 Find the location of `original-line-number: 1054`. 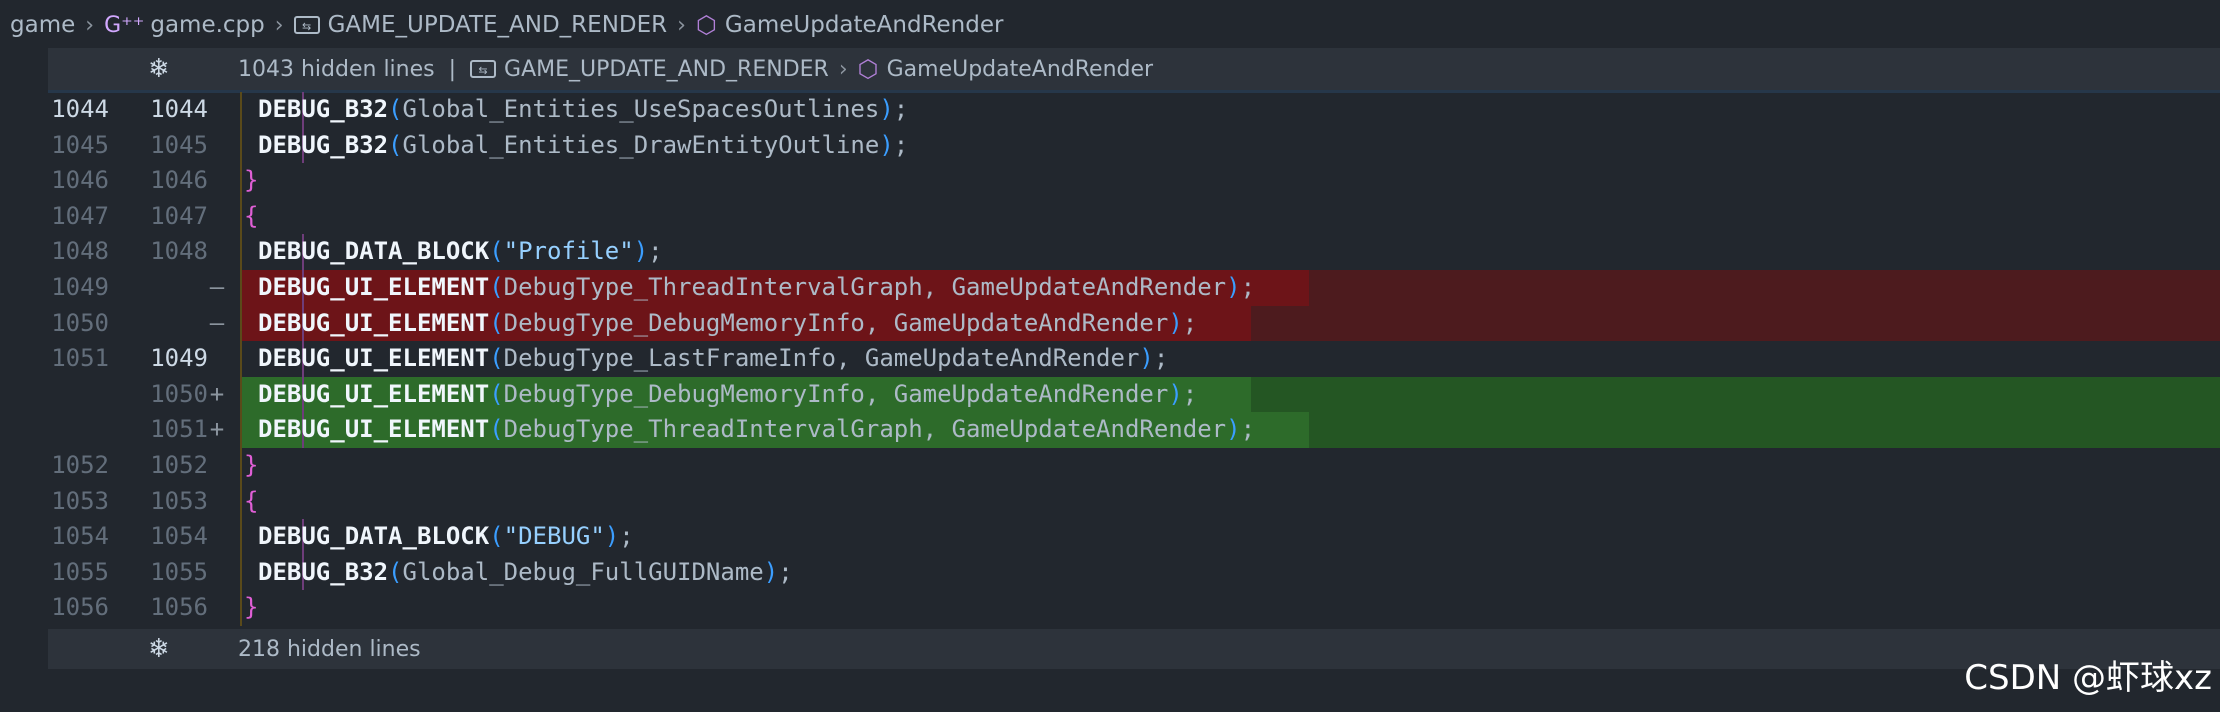

original-line-number: 1054 is located at coordinates (80, 536).